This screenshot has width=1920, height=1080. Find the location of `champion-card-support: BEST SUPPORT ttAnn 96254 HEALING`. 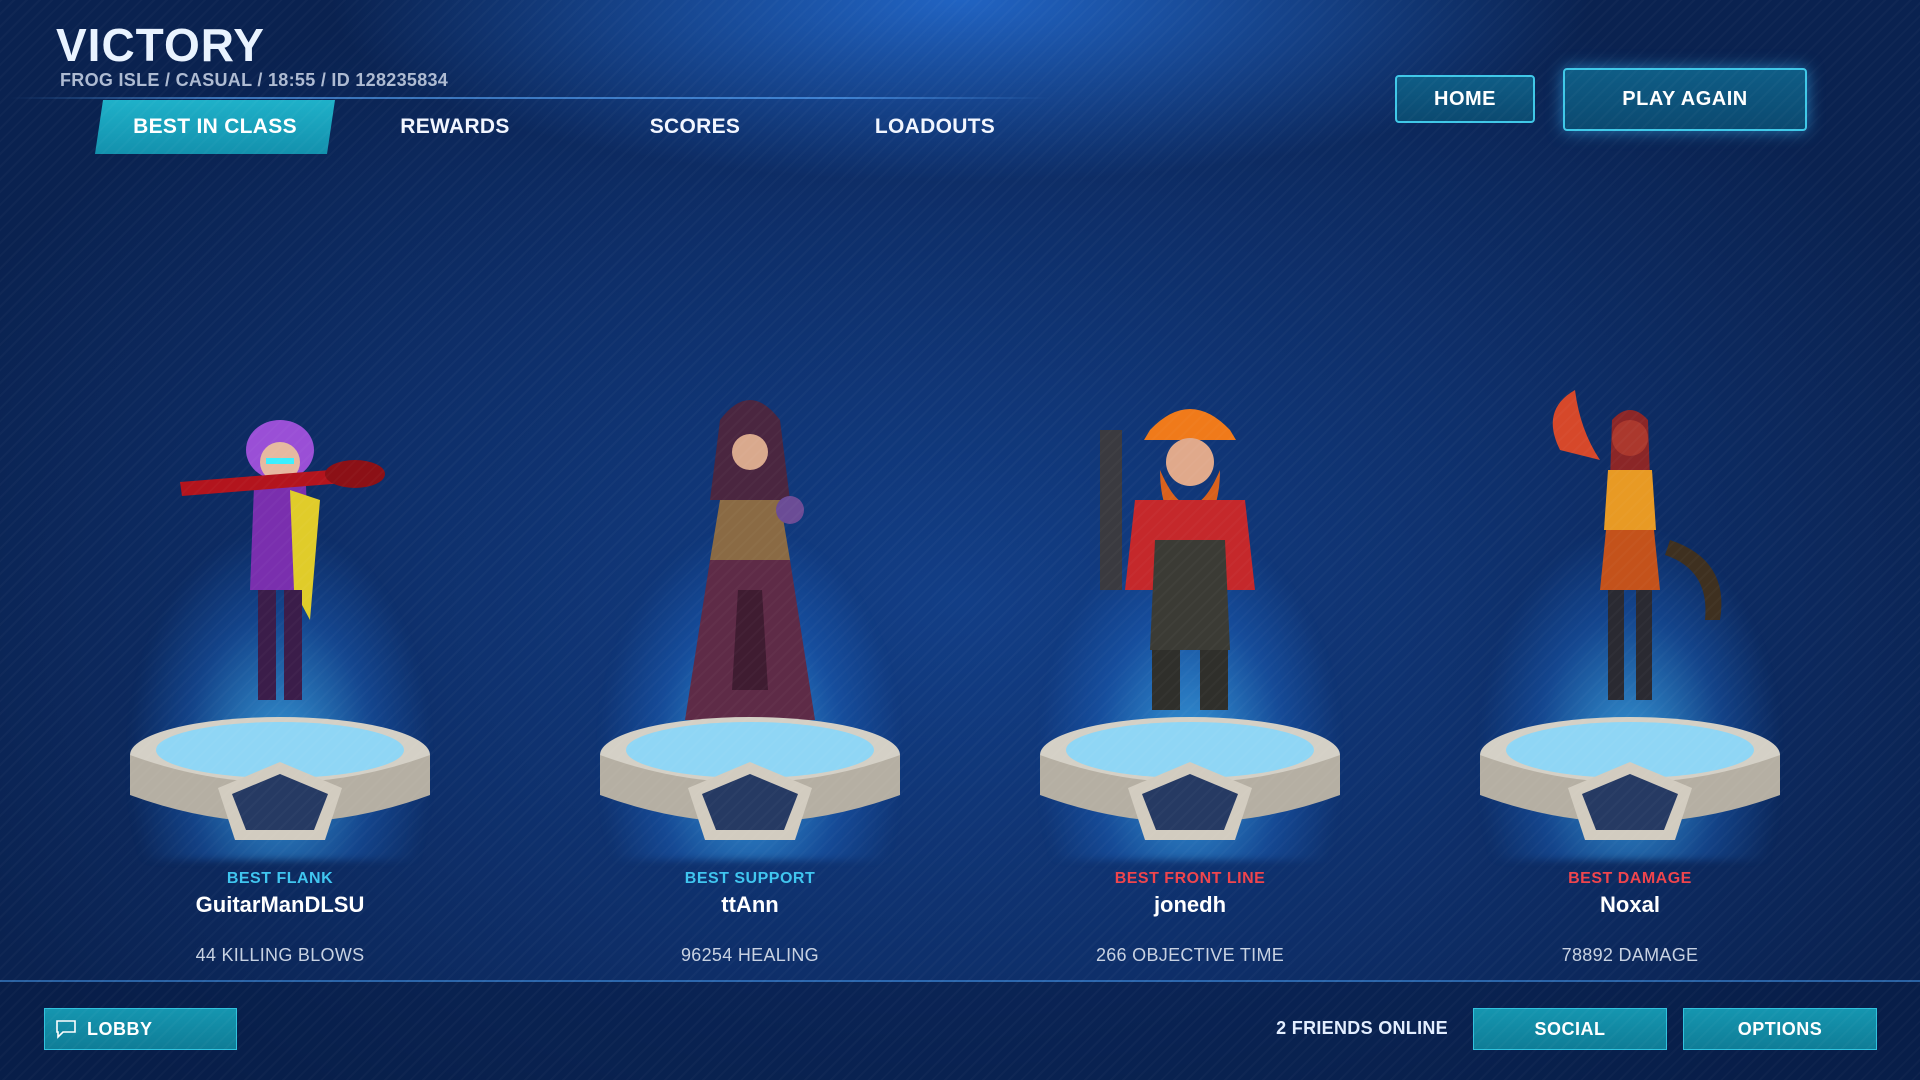

champion-card-support: BEST SUPPORT ttAnn 96254 HEALING is located at coordinates (750, 680).